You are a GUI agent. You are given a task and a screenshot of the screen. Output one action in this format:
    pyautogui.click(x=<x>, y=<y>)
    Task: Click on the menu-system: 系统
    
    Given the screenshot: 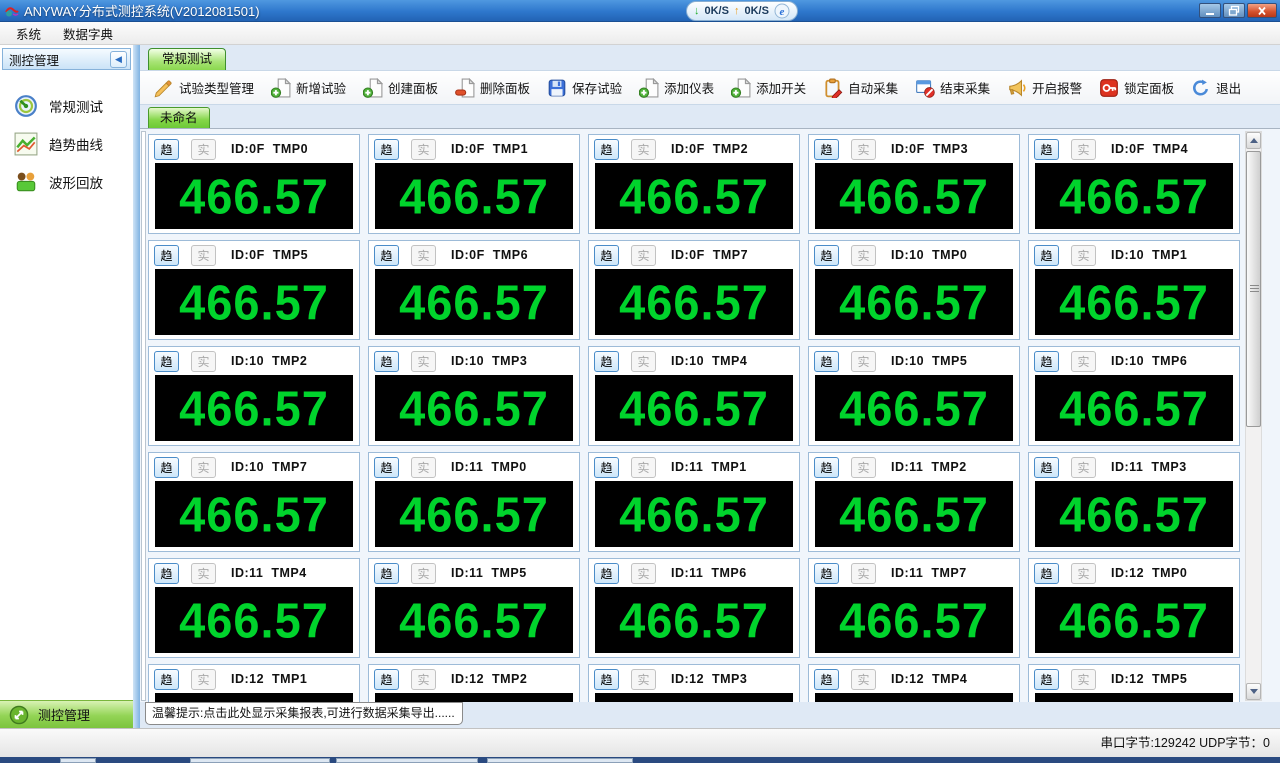 What is the action you would take?
    pyautogui.click(x=28, y=33)
    